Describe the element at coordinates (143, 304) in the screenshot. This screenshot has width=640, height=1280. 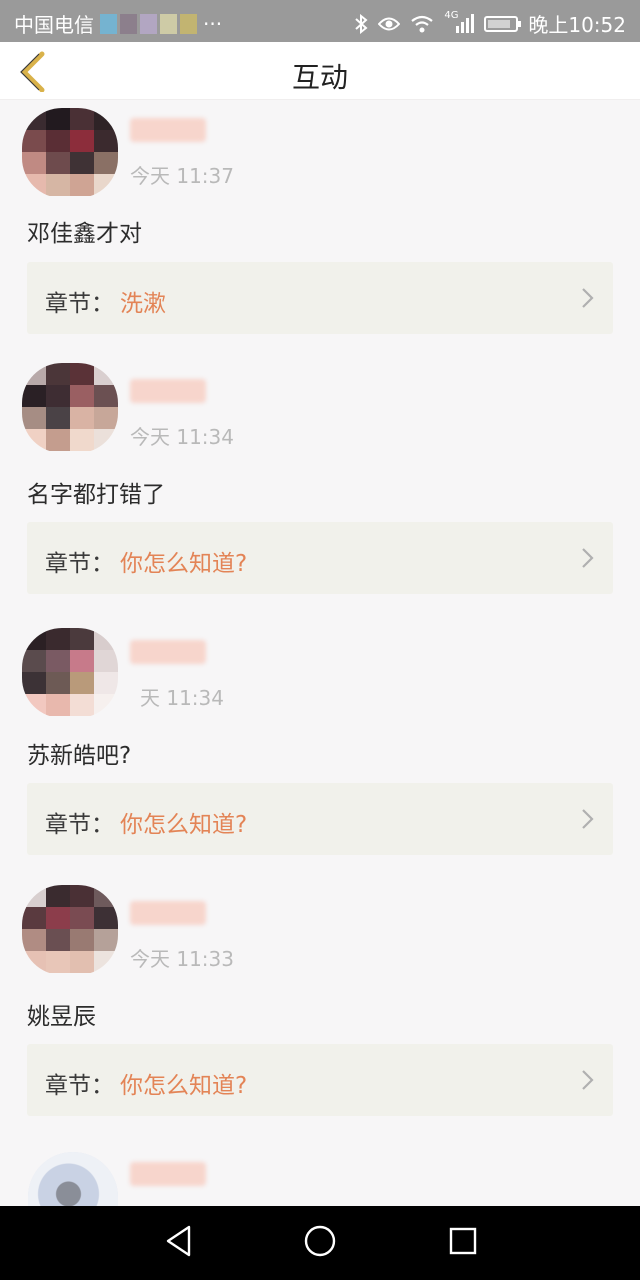
I see `chapter-name: 洗漱` at that location.